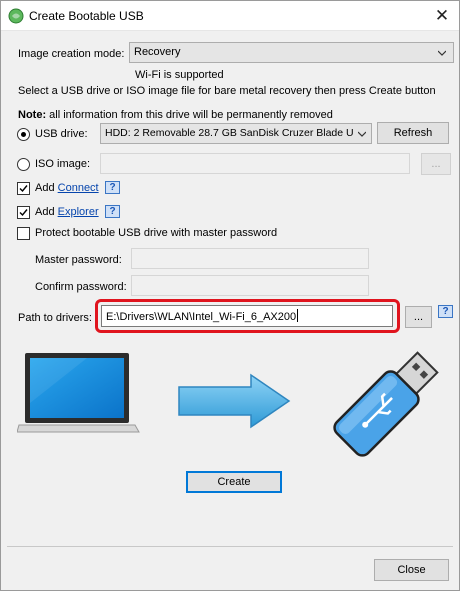 This screenshot has width=460, height=591. I want to click on drivers-path-label: Path to drivers:, so click(55, 318).